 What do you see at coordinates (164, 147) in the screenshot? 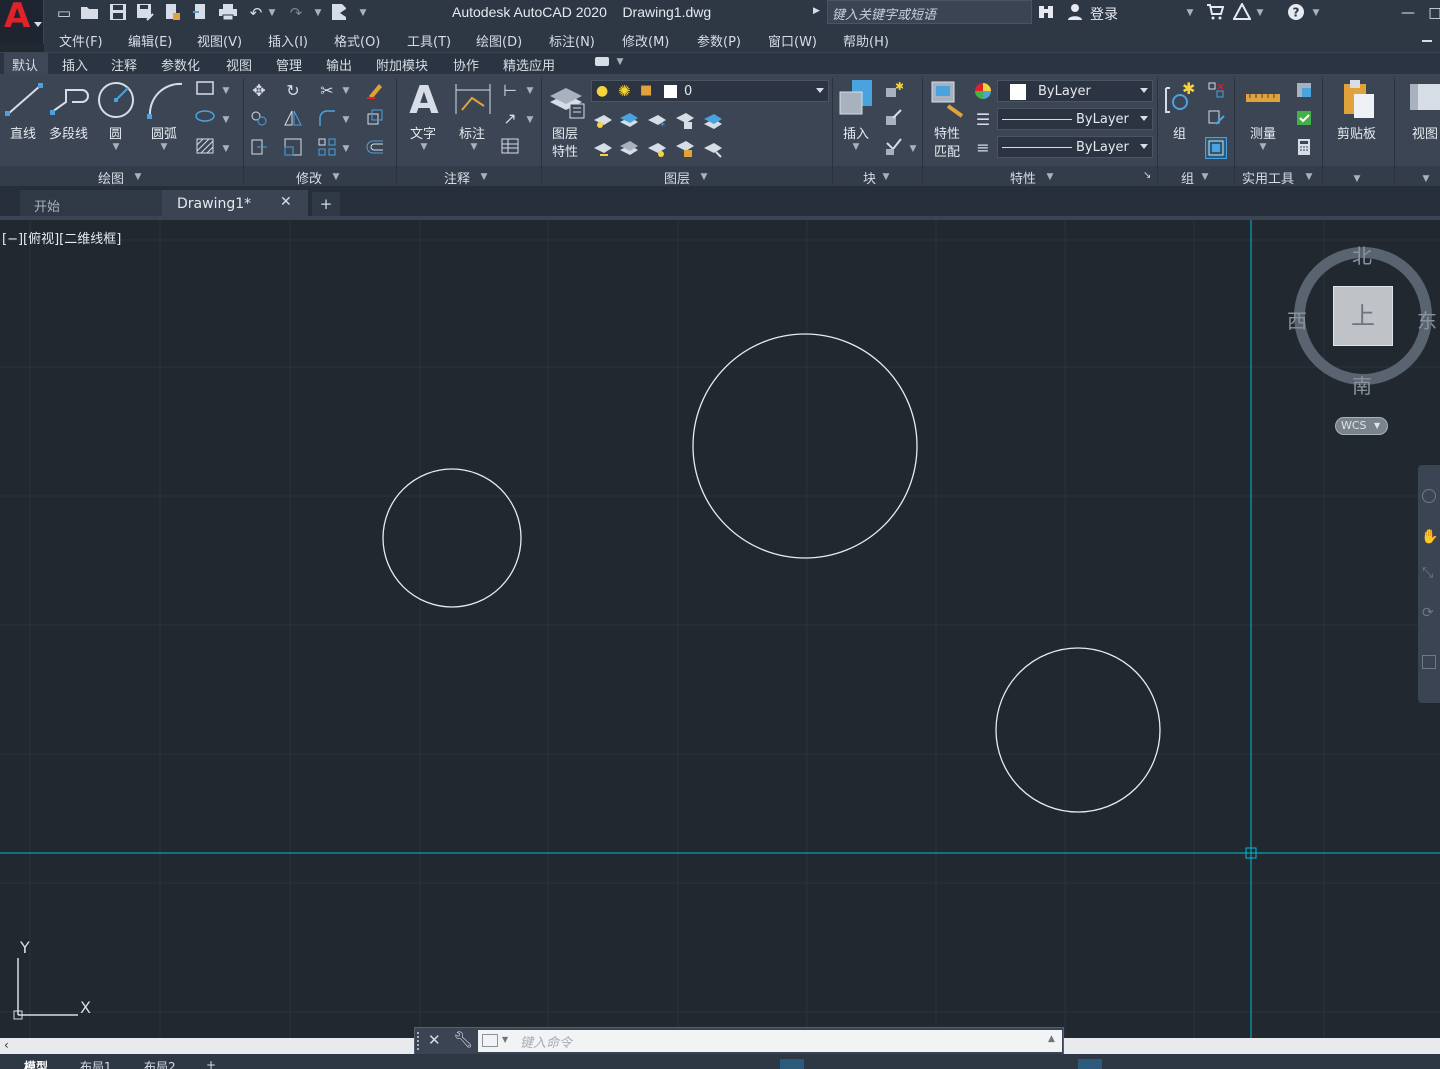
I see `arc-dropdown-icon: ▼` at bounding box center [164, 147].